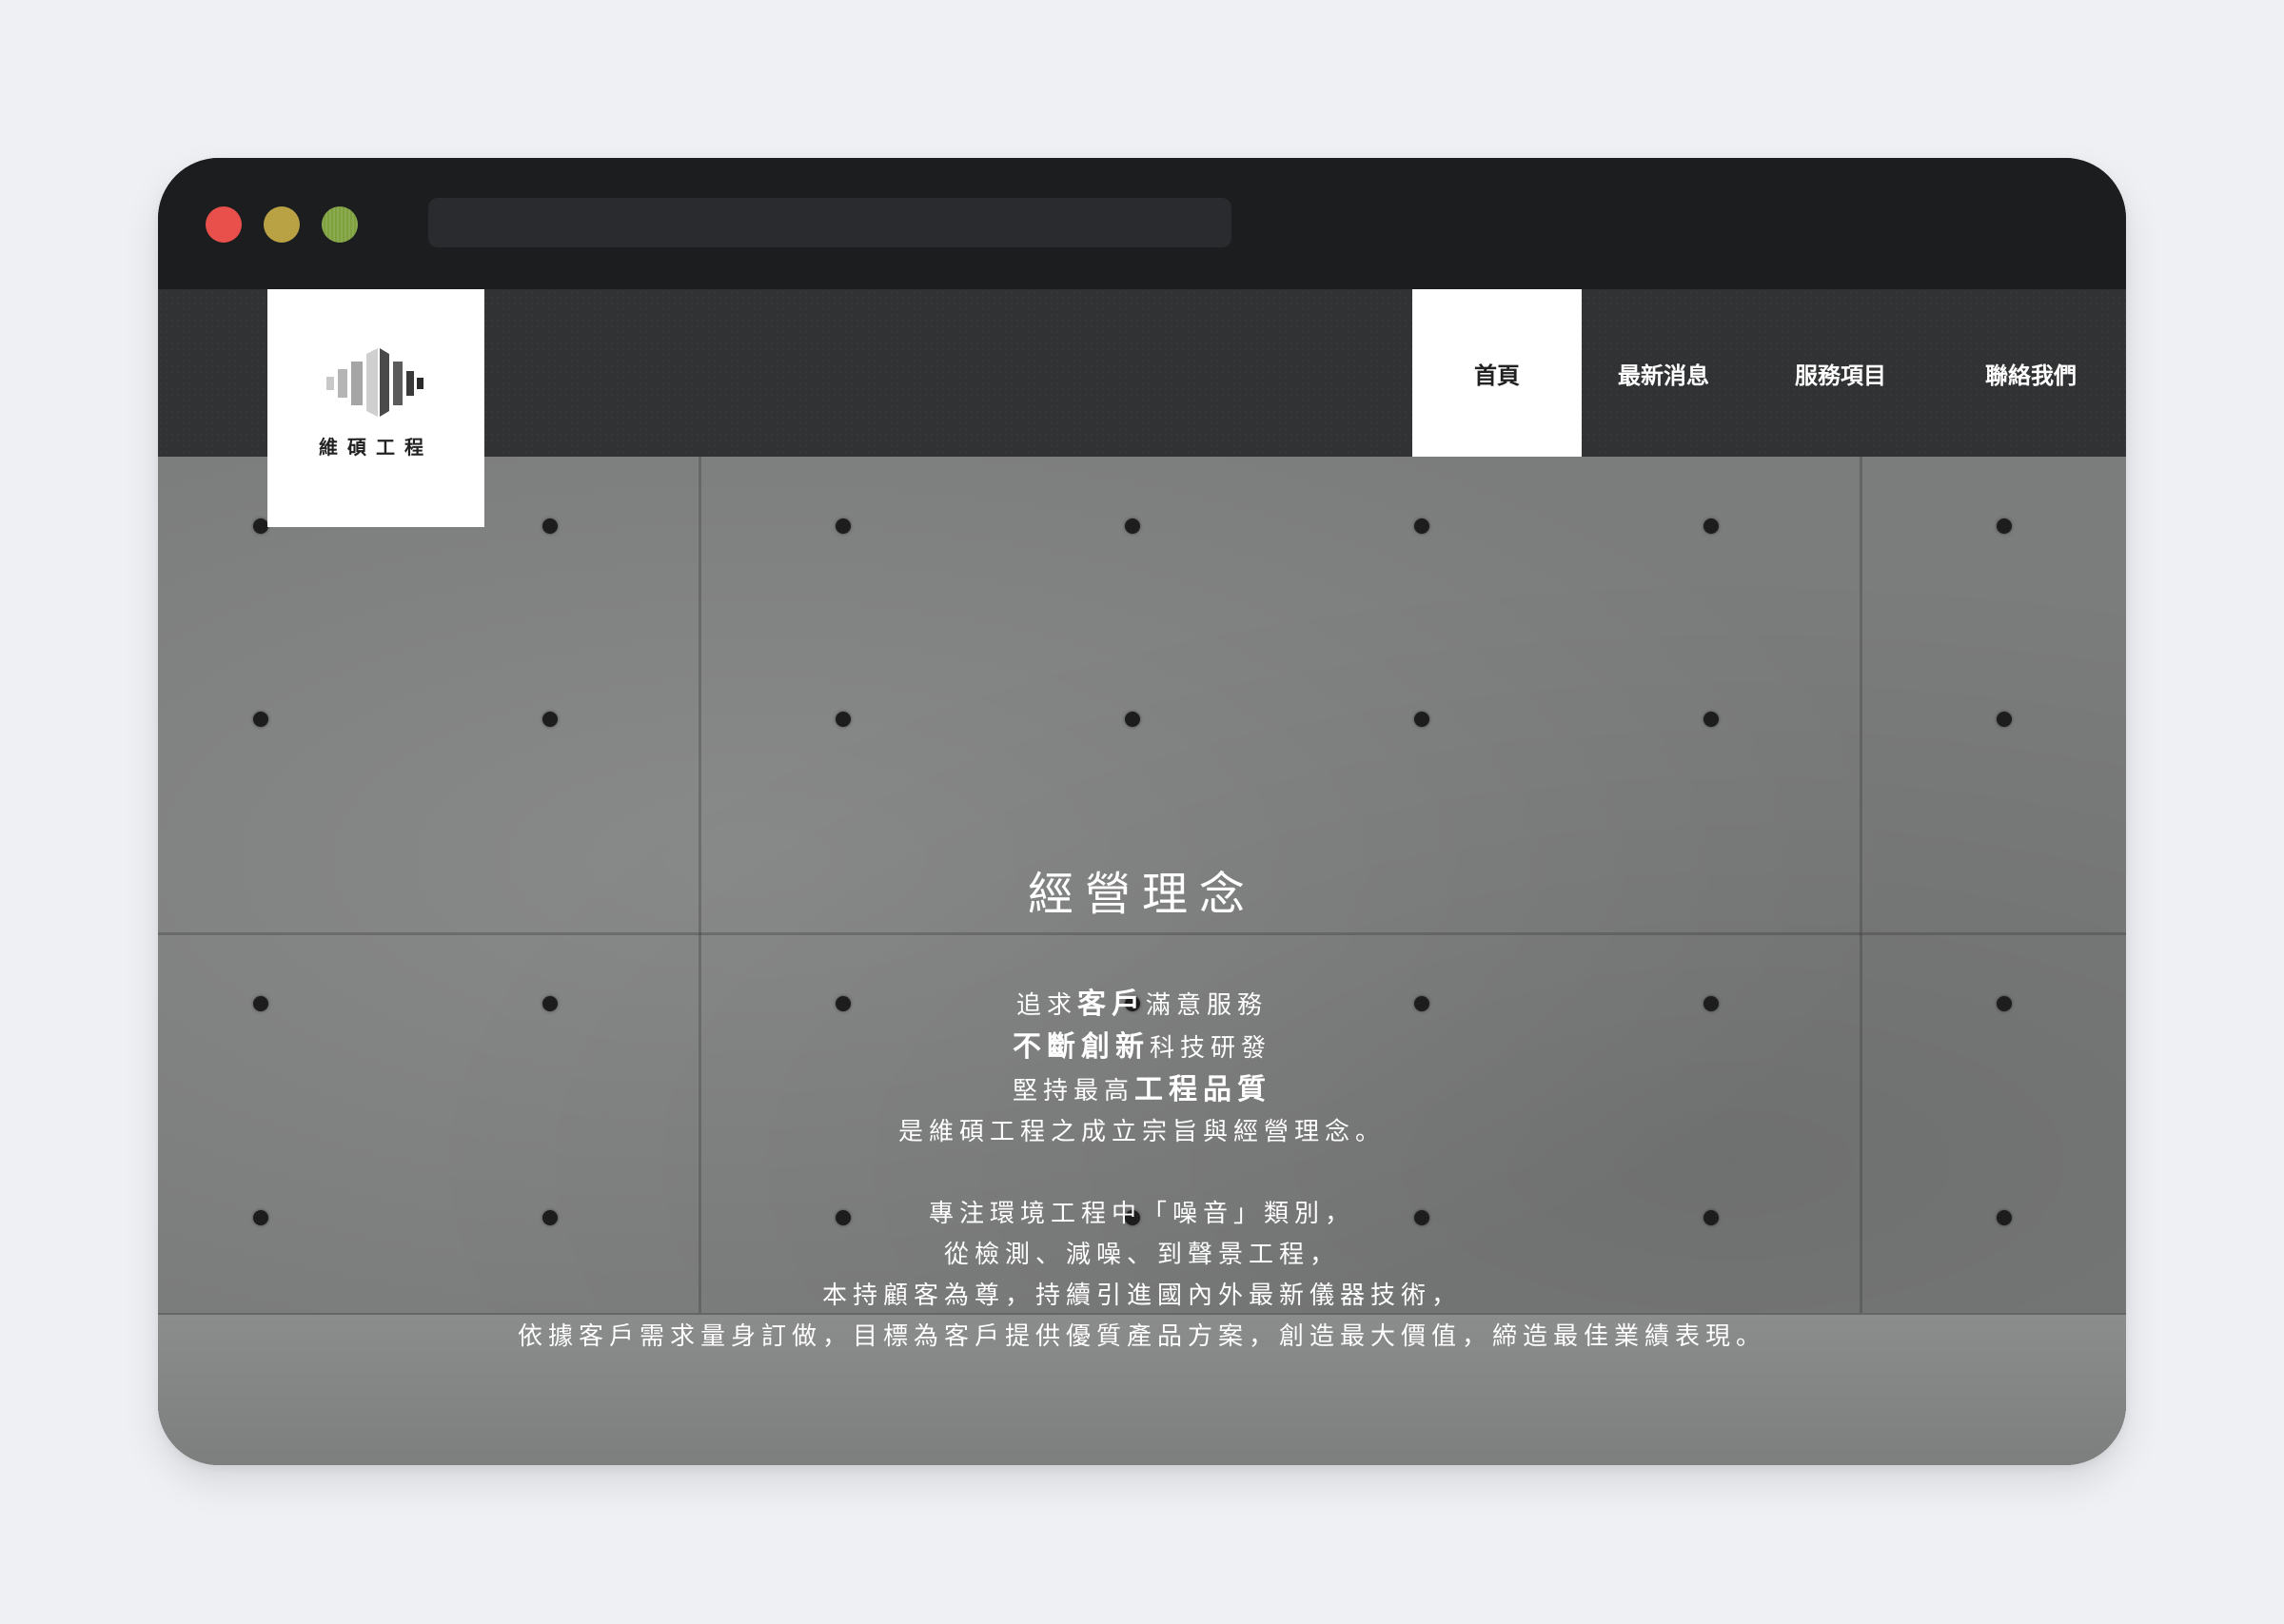 This screenshot has width=2284, height=1624. Describe the element at coordinates (1663, 373) in the screenshot. I see `nav-item-news: 最新消息` at that location.